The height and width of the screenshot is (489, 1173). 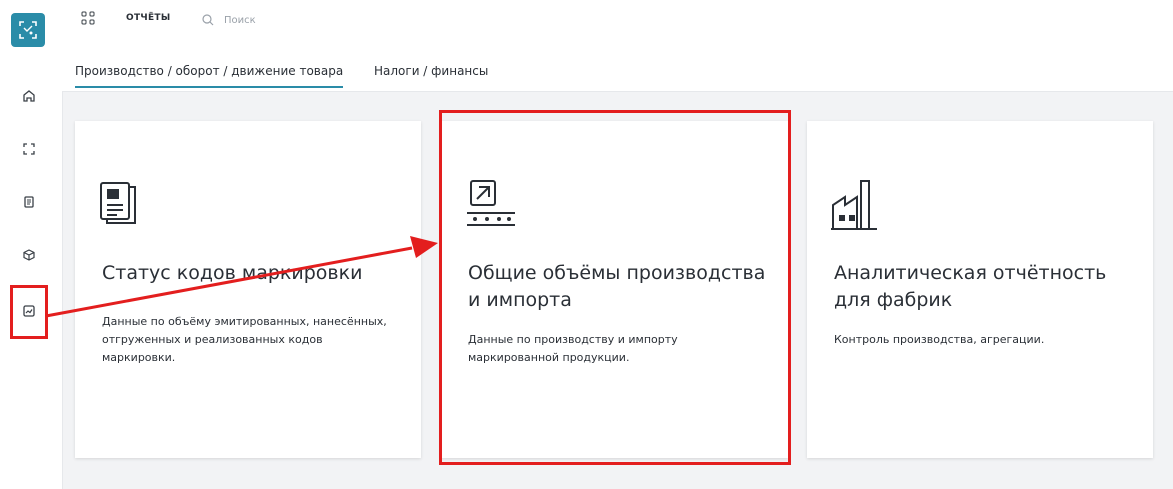 I want to click on annotation-arrow, so click(x=241, y=277).